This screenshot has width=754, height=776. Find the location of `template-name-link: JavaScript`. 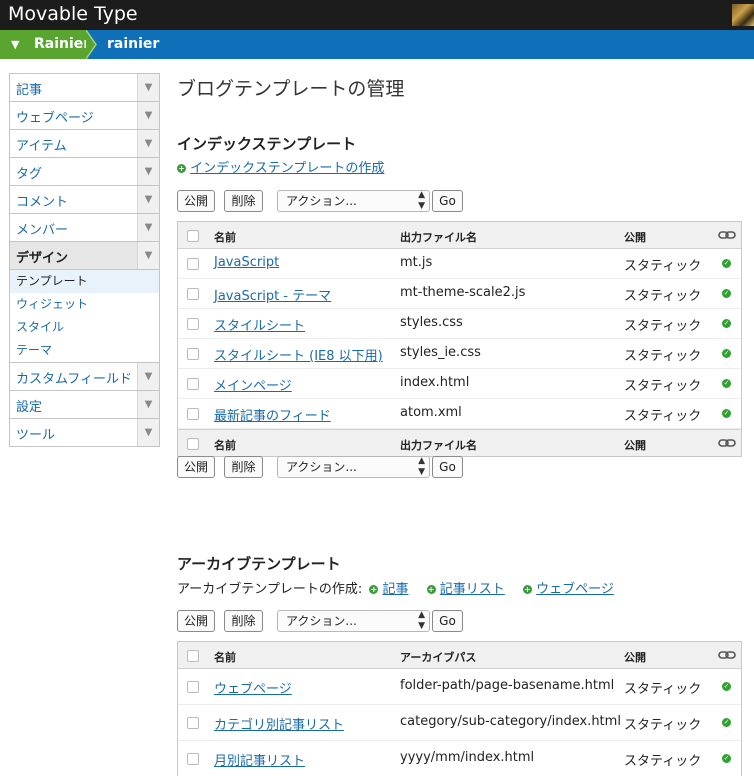

template-name-link: JavaScript is located at coordinates (246, 262).